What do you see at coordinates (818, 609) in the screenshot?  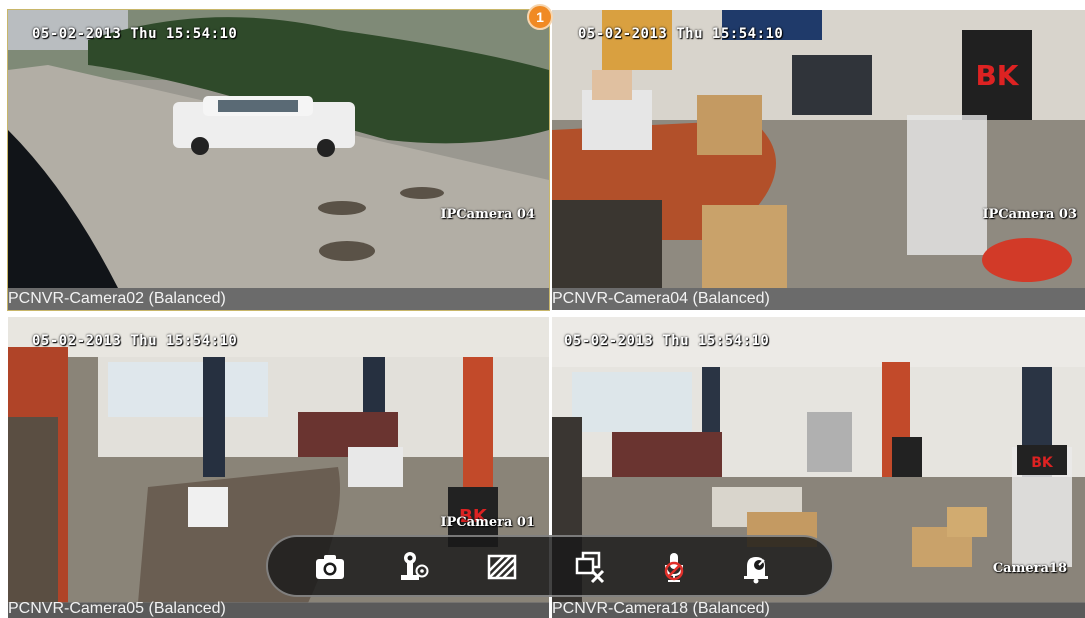 I see `camera-label-bar: PCNVR-Camera18 (Balanced)` at bounding box center [818, 609].